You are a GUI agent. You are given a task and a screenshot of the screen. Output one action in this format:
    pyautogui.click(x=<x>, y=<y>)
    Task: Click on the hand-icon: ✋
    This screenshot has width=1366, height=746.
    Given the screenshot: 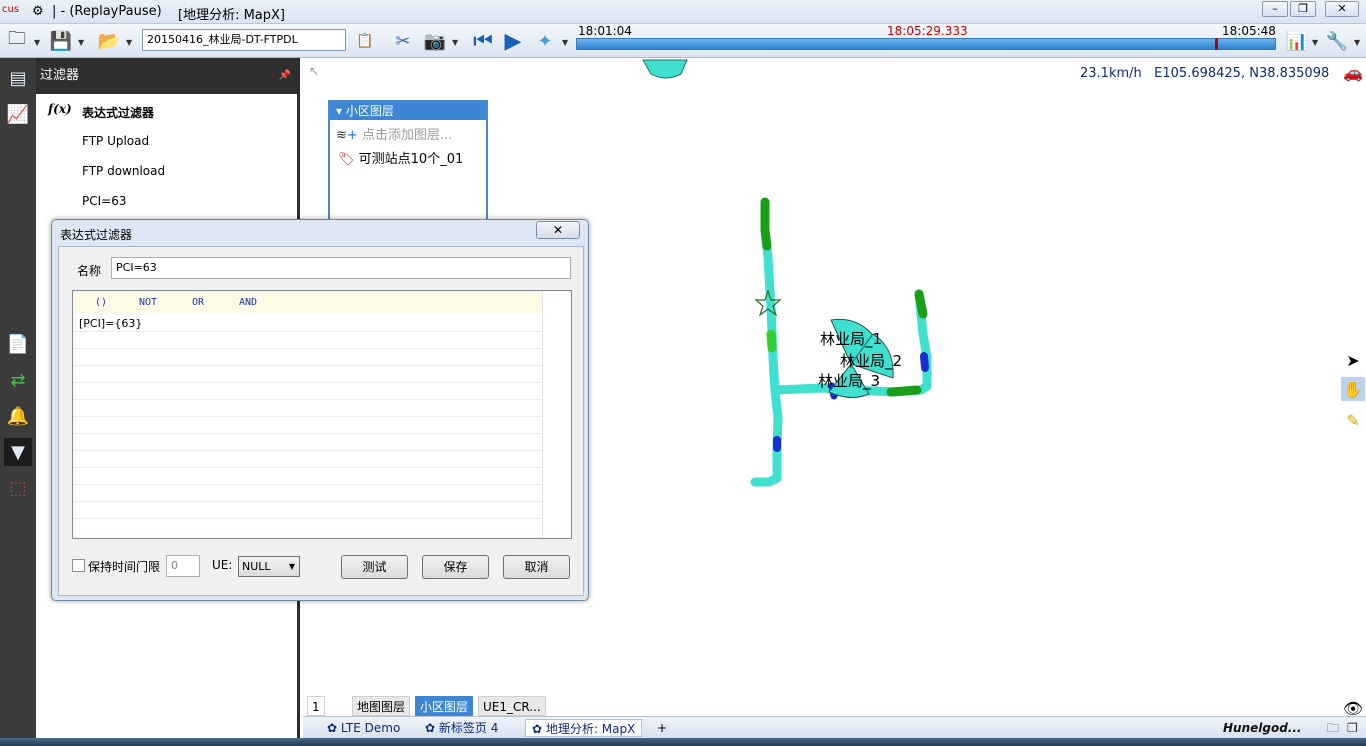 What is the action you would take?
    pyautogui.click(x=1353, y=389)
    